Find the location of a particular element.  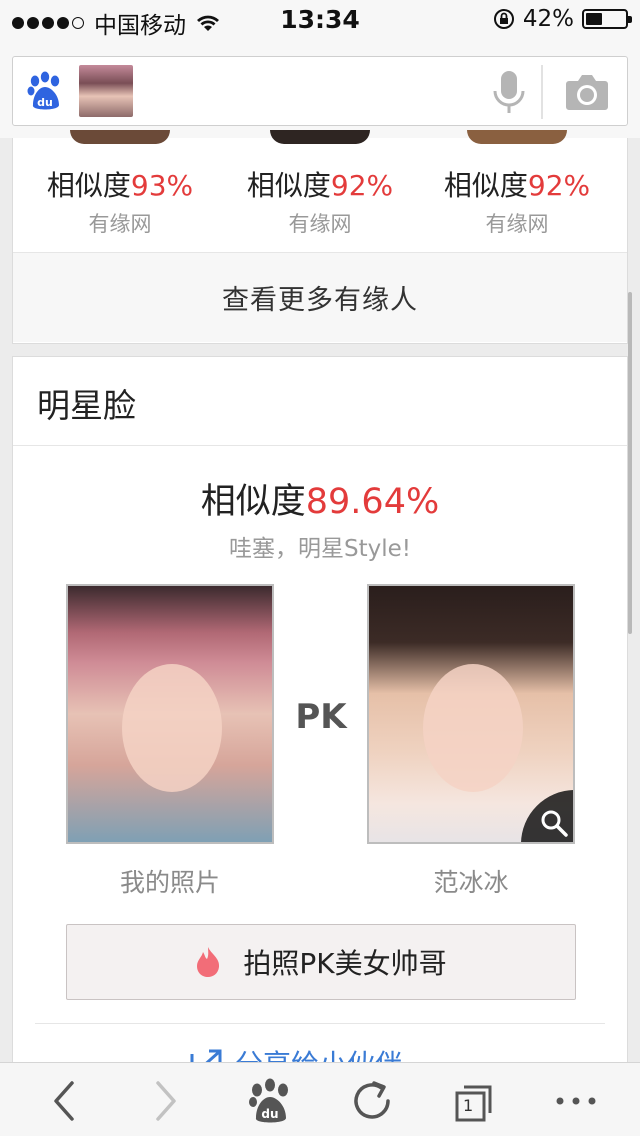

status-right: 42% is located at coordinates (562, 19).